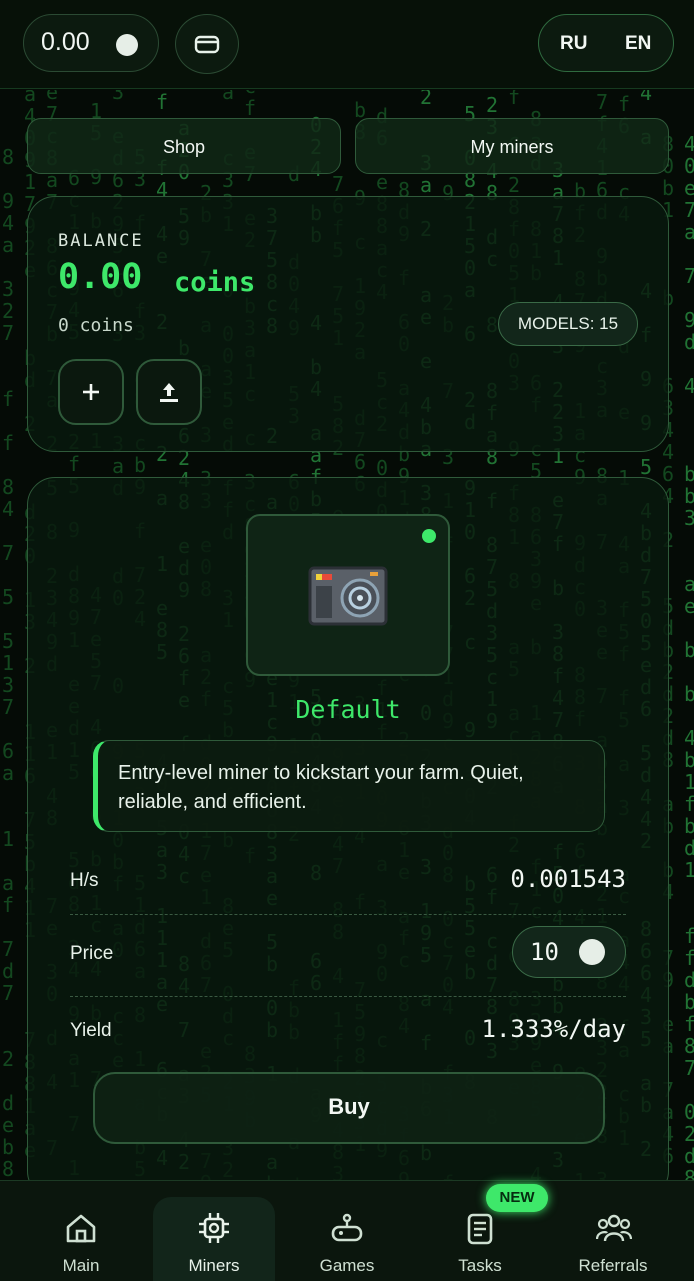  Describe the element at coordinates (347, 44) in the screenshot. I see `top-bar: 0.00 RU EN` at that location.